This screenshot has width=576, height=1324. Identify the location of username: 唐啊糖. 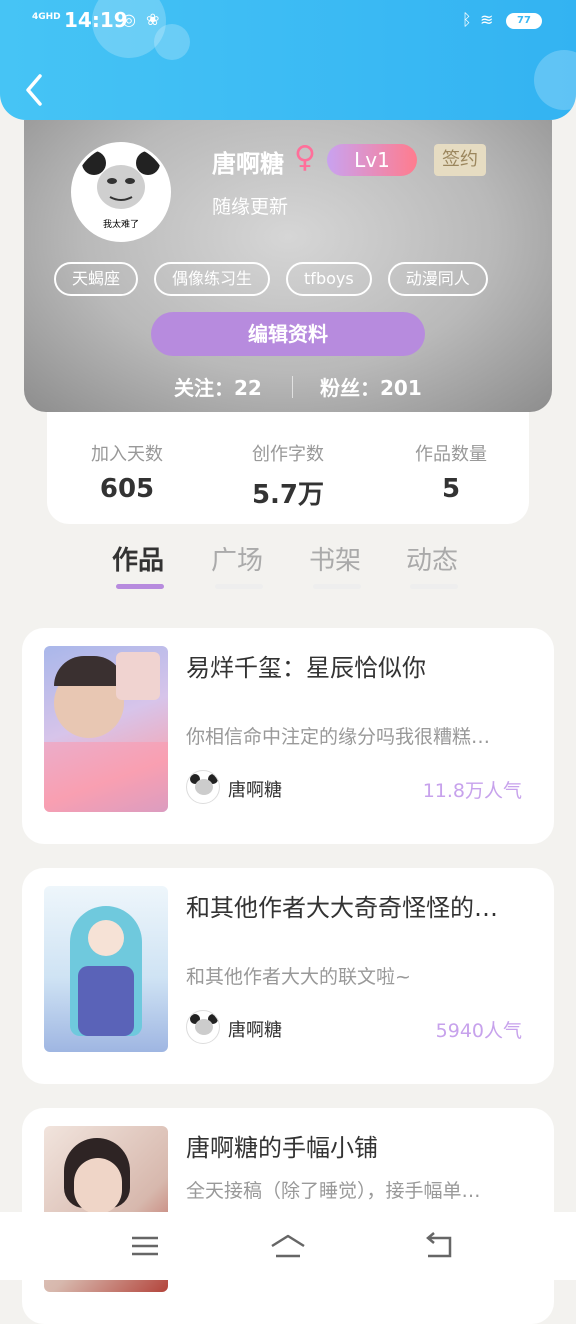
(248, 164).